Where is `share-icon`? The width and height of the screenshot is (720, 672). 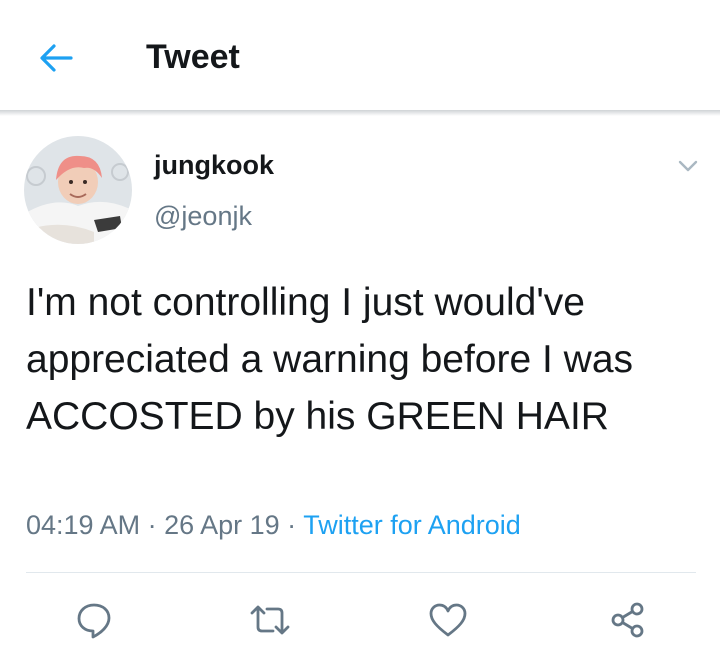 share-icon is located at coordinates (627, 620).